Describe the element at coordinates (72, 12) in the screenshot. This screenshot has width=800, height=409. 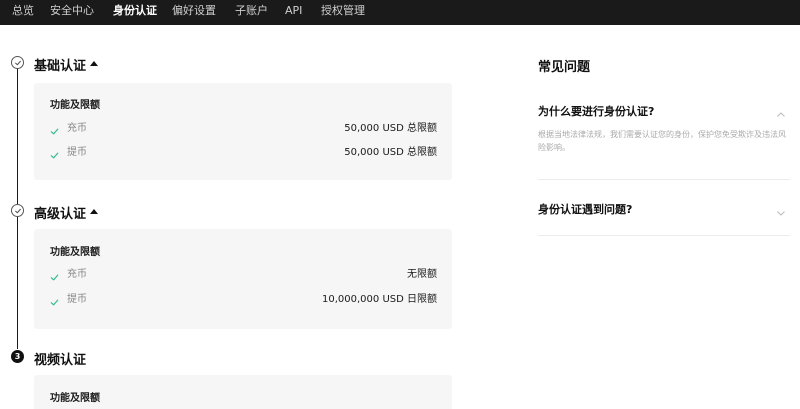
I see `nav-item-security-center: 安全中心` at that location.